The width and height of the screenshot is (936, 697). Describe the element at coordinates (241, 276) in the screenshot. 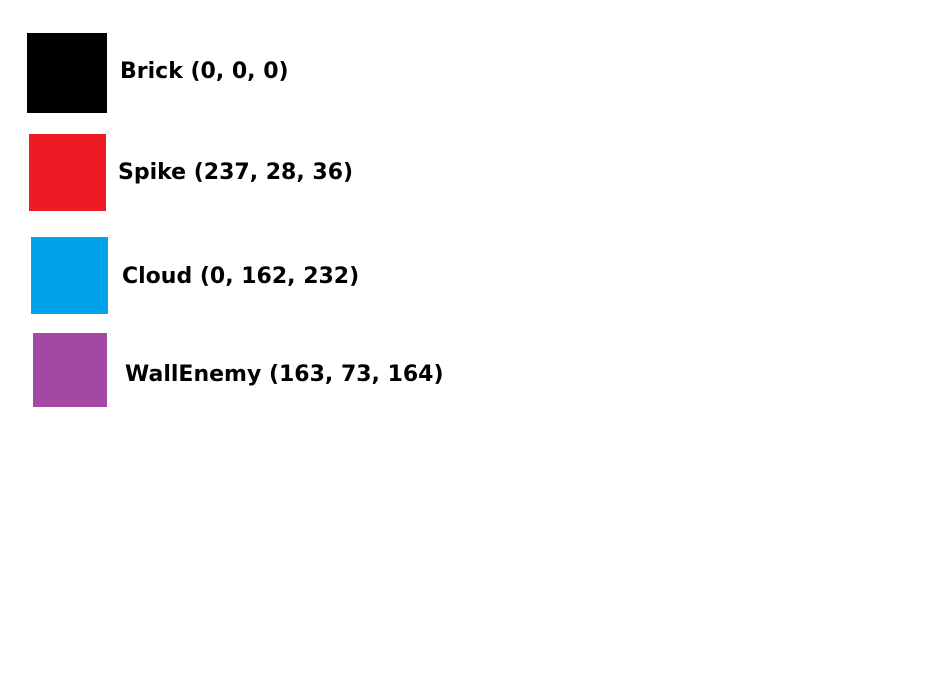

I see `cloud-label: Cloud (0, 162, 232)` at that location.